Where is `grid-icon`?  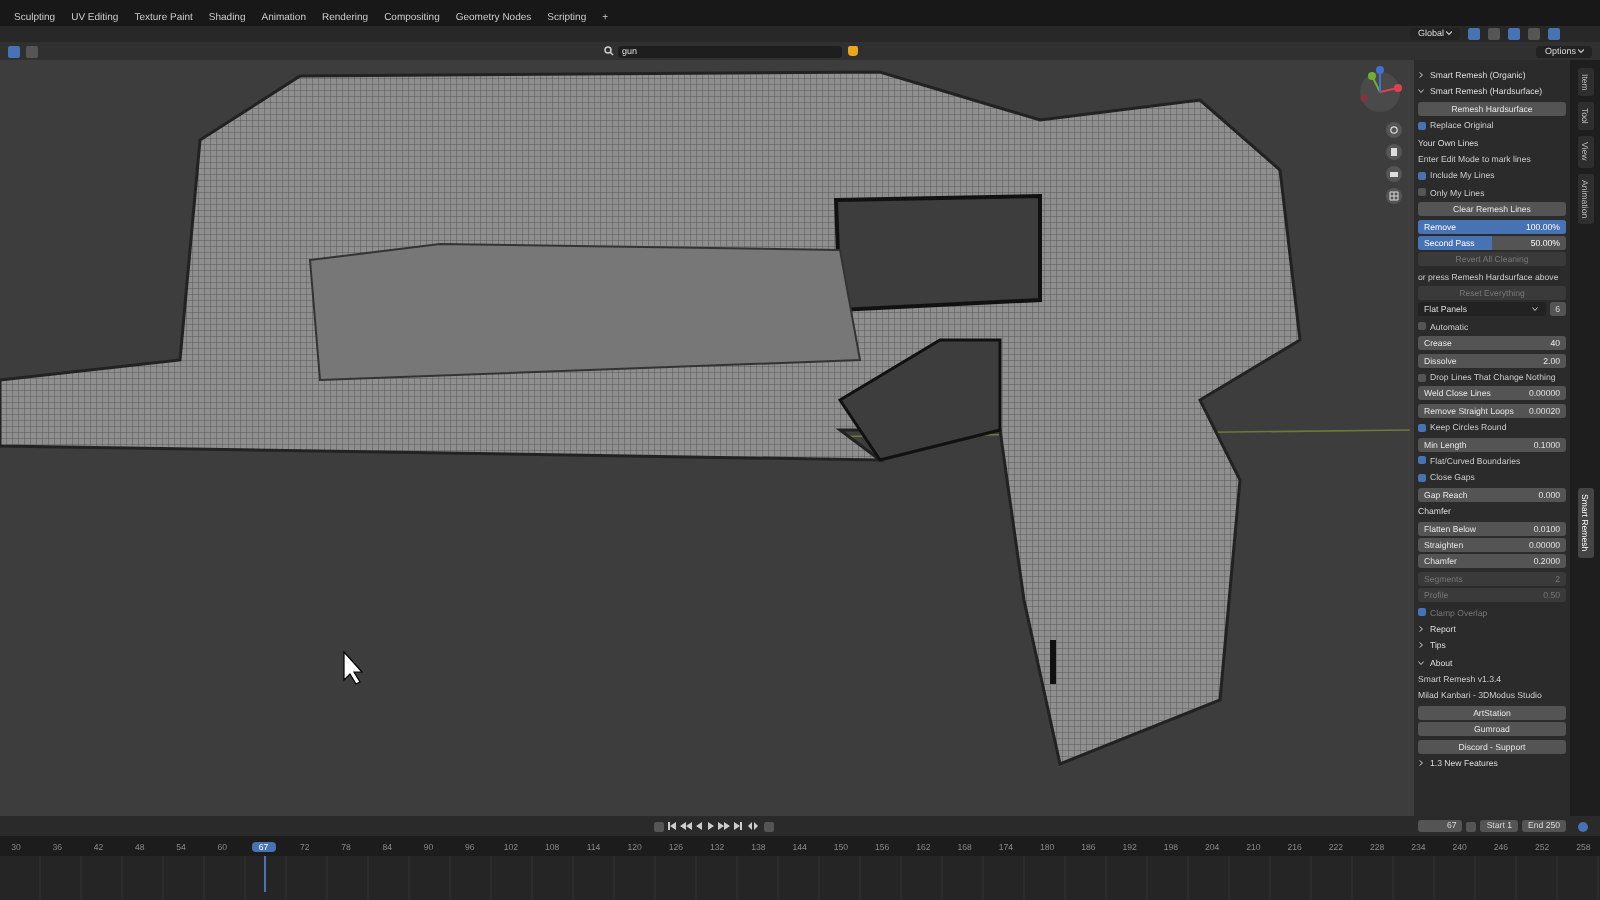
grid-icon is located at coordinates (1394, 196).